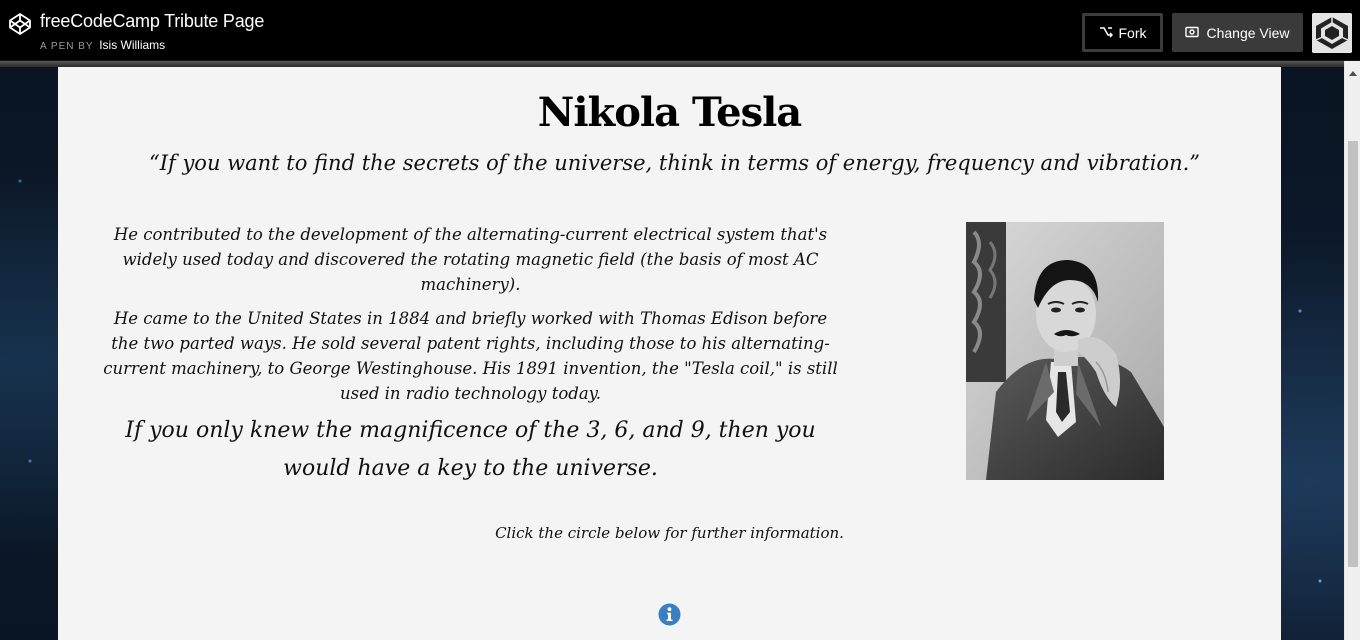 The width and height of the screenshot is (1360, 640). What do you see at coordinates (1065, 351) in the screenshot?
I see `tesla-portrait-image` at bounding box center [1065, 351].